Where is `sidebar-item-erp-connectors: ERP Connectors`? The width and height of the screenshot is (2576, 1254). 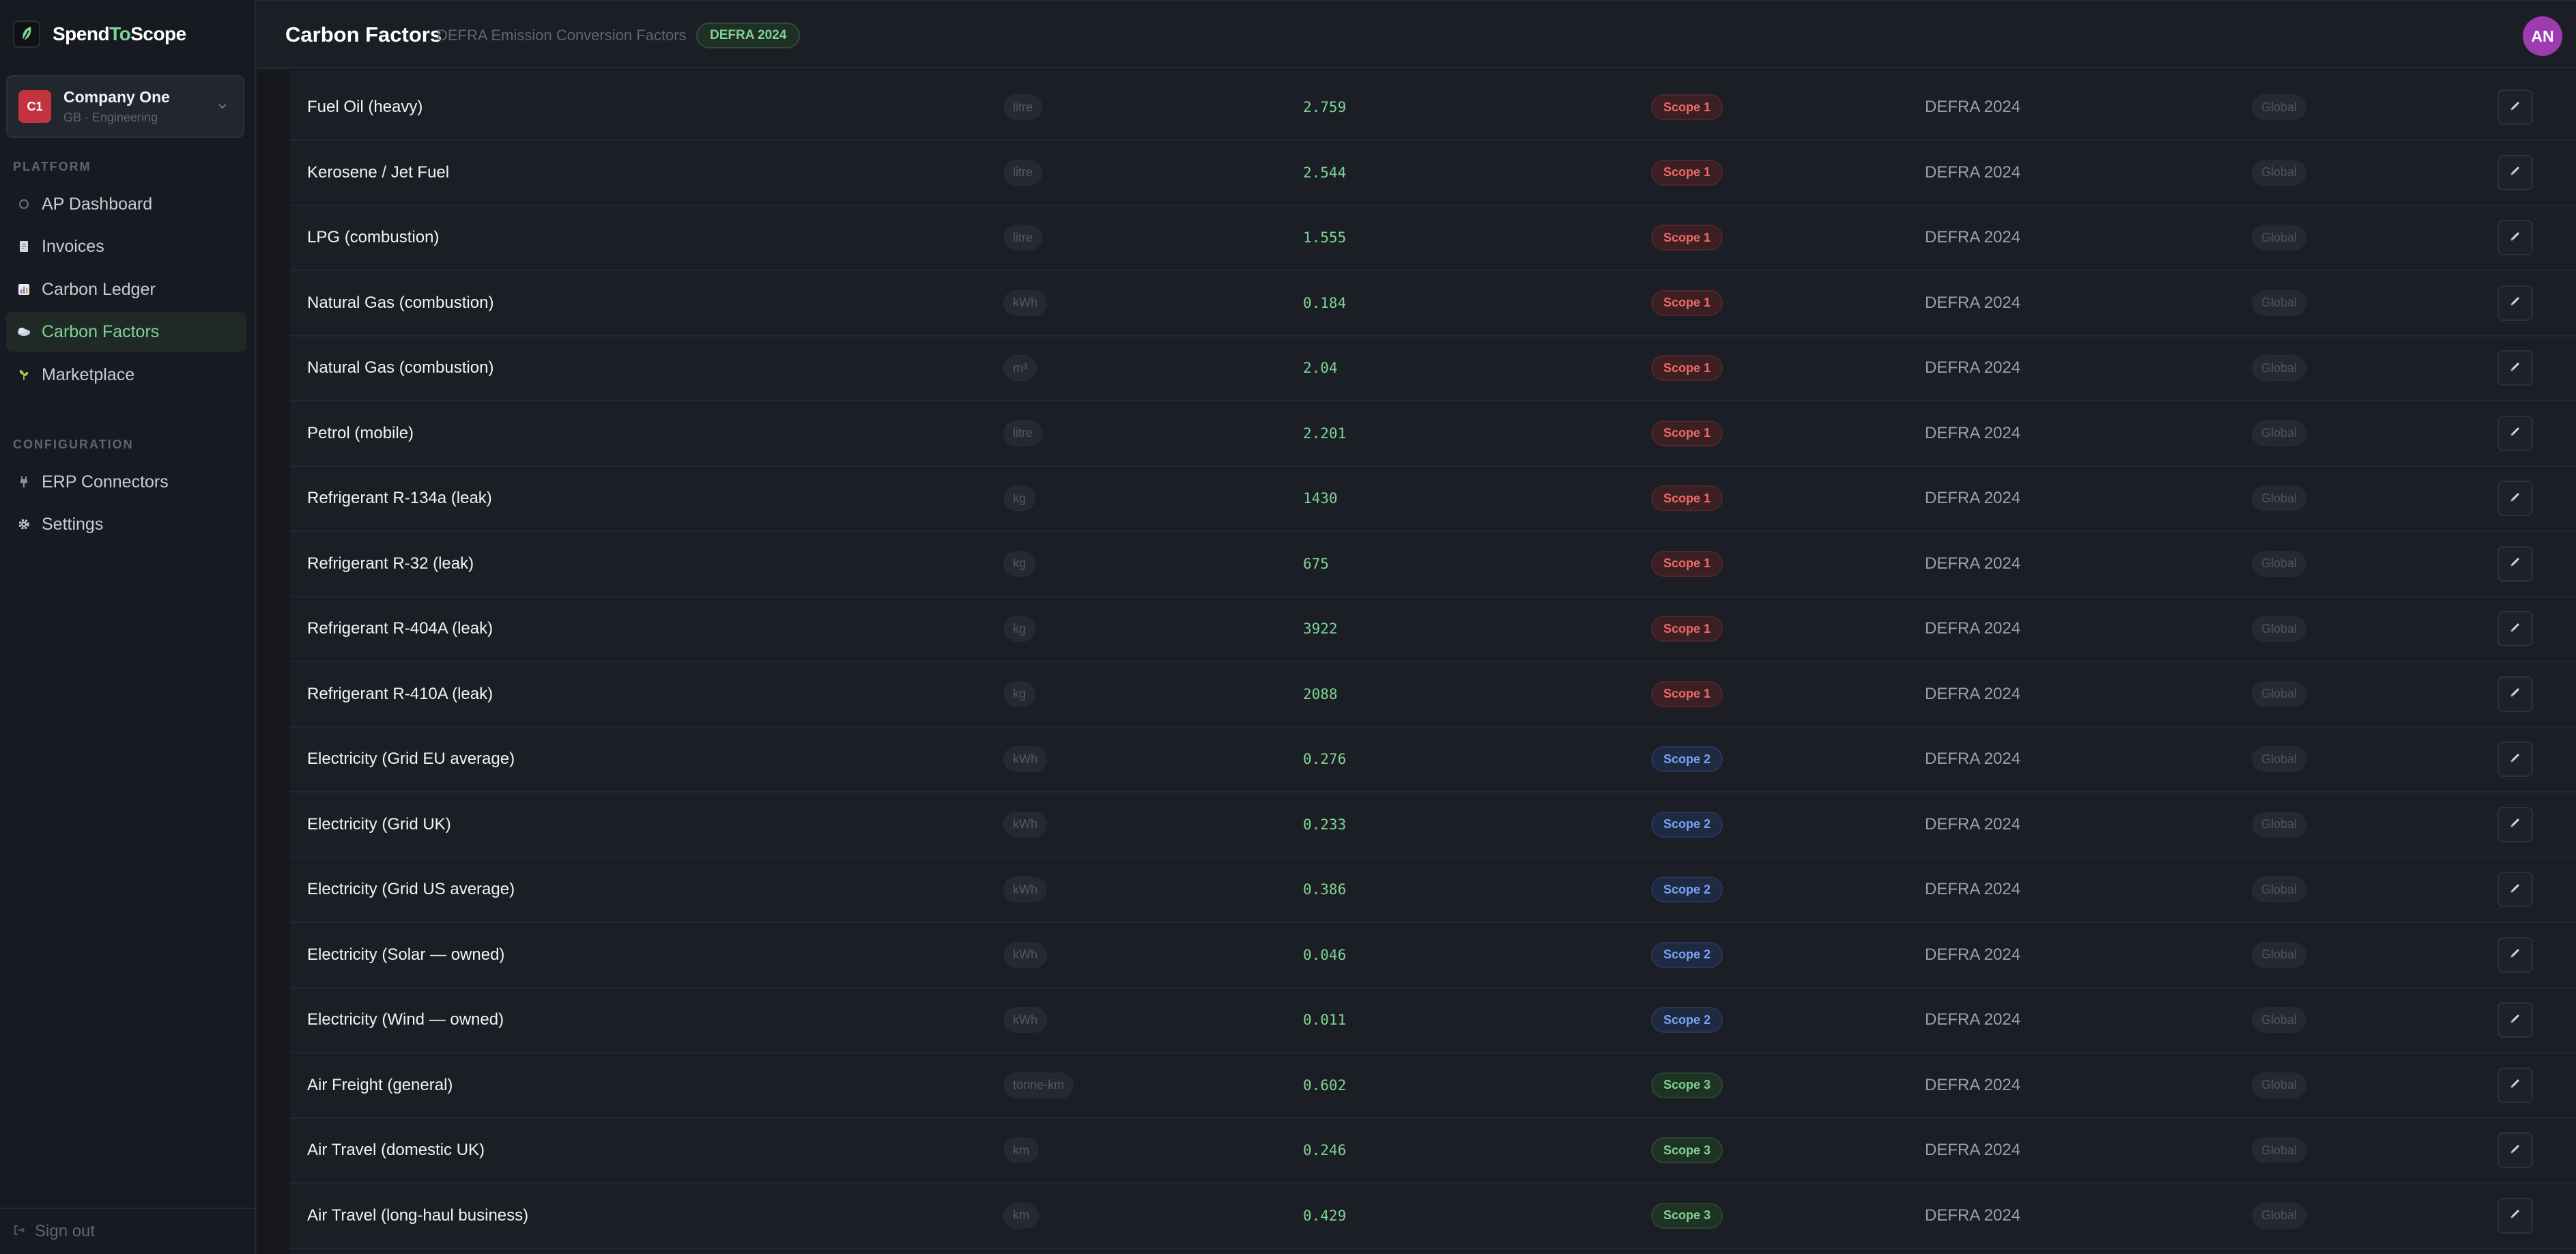
sidebar-item-erp-connectors: ERP Connectors is located at coordinates (126, 482).